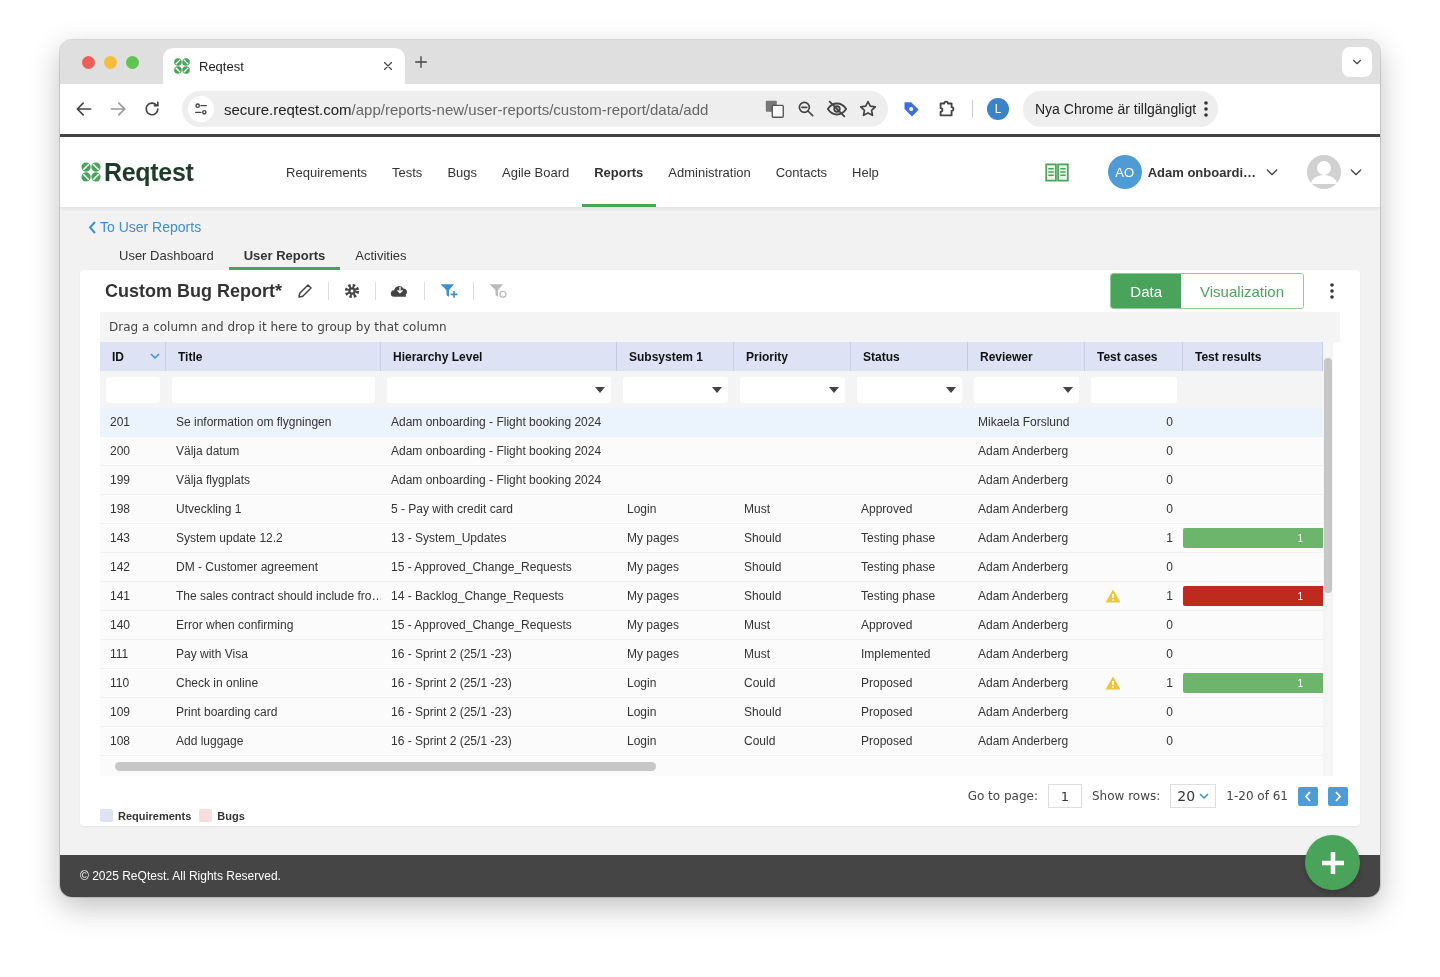 This screenshot has height=977, width=1440. Describe the element at coordinates (1064, 796) in the screenshot. I see `page-input: 1` at that location.